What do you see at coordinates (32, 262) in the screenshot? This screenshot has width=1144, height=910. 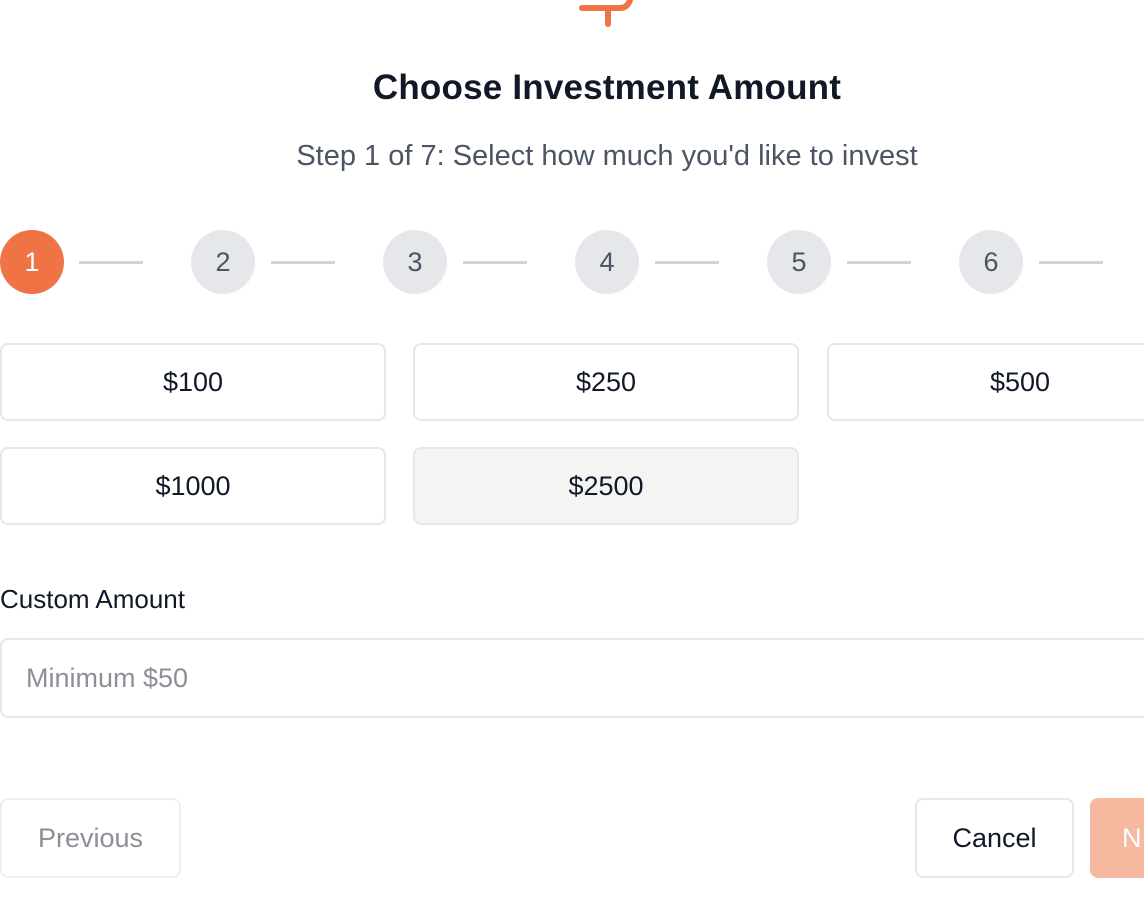 I see `step-1-indicator: 1` at bounding box center [32, 262].